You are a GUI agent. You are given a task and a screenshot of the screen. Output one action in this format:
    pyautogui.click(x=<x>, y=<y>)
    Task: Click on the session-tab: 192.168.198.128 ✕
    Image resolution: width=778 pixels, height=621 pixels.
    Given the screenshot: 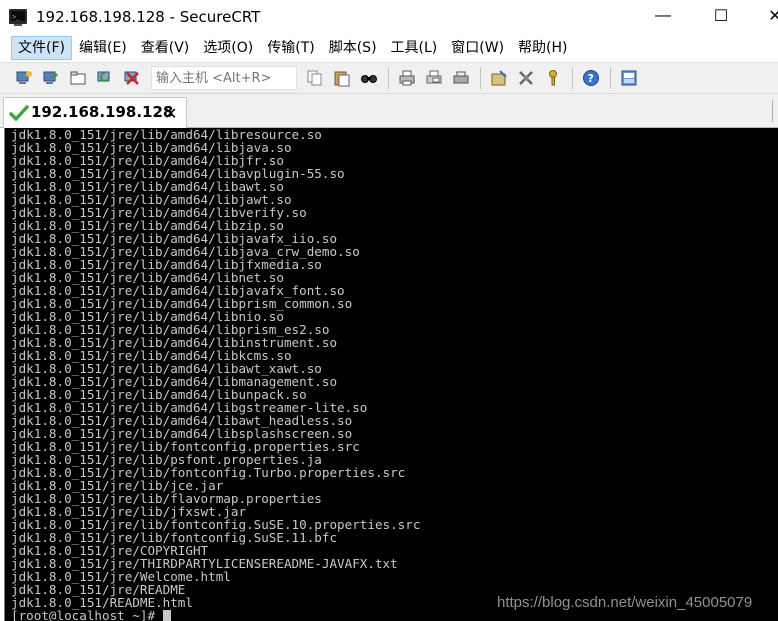 What is the action you would take?
    pyautogui.click(x=95, y=112)
    